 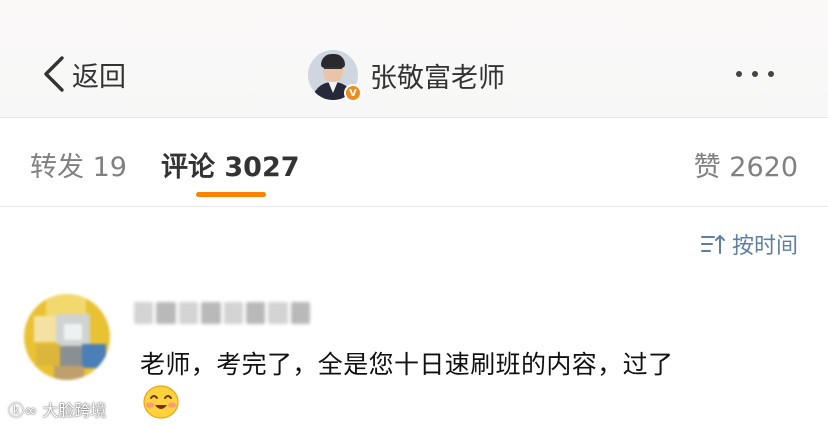 I want to click on tab-like: 赞 2620, so click(x=746, y=164).